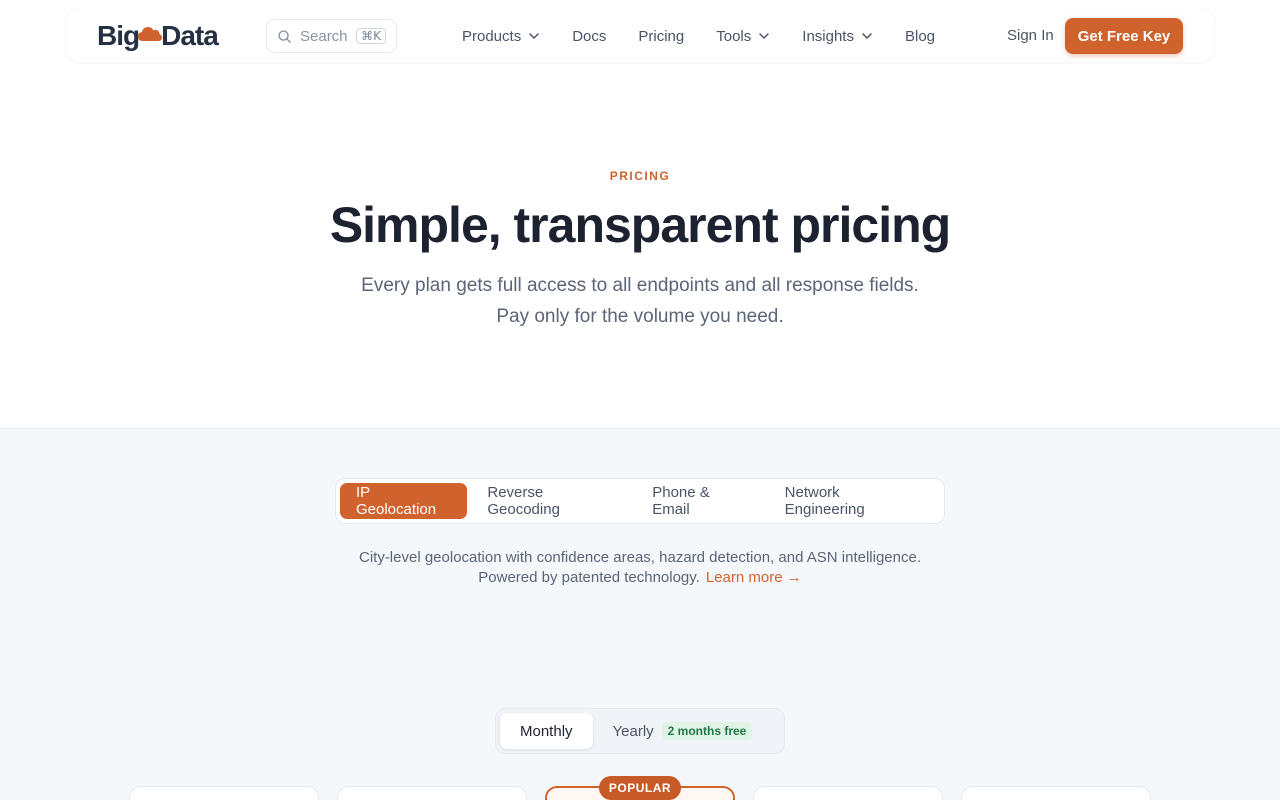 This screenshot has width=1280, height=800. I want to click on nav-tools-label: Tools, so click(734, 36).